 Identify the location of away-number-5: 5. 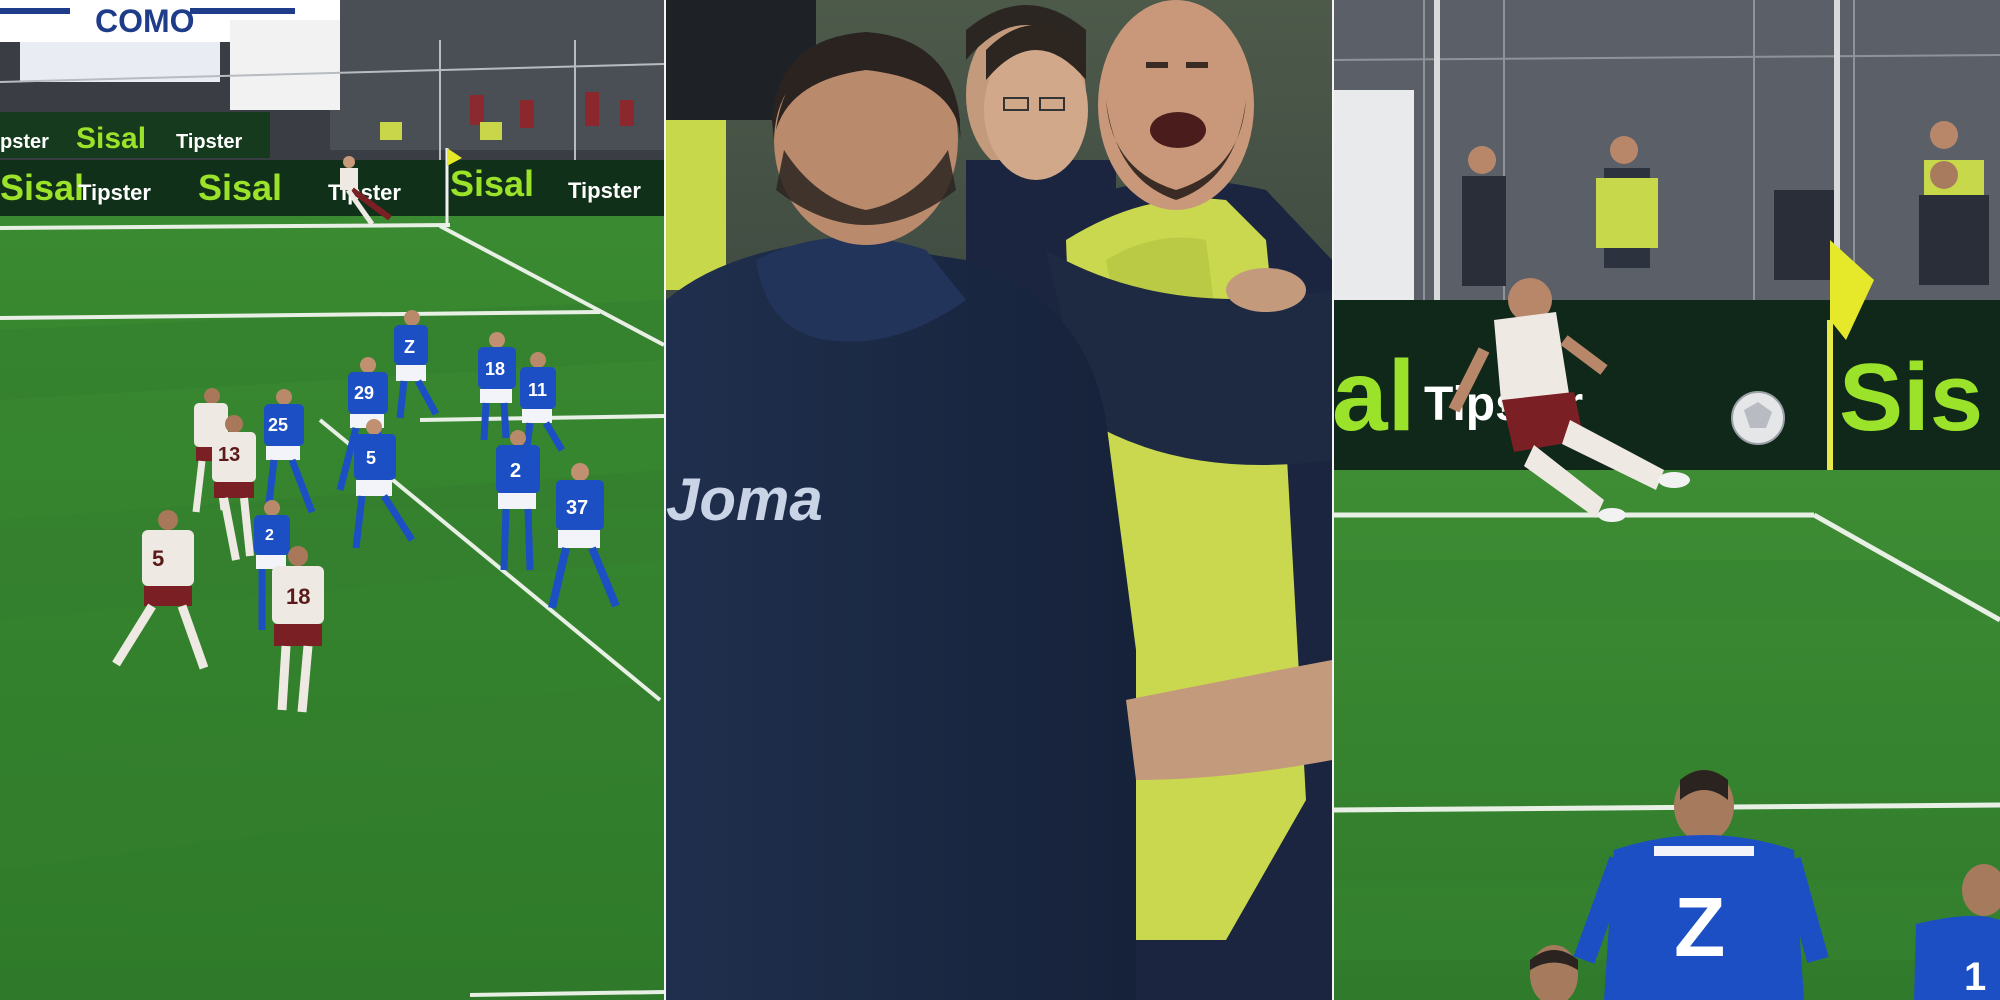
(158, 558).